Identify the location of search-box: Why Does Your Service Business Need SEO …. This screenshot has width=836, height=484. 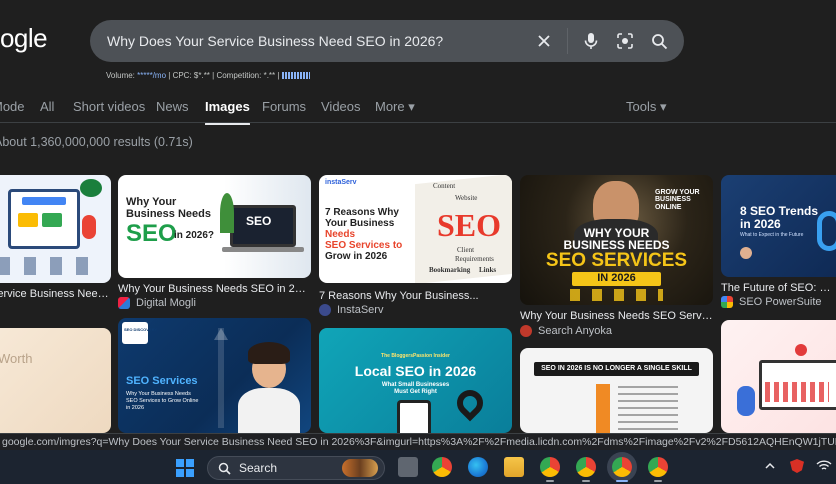
(387, 41).